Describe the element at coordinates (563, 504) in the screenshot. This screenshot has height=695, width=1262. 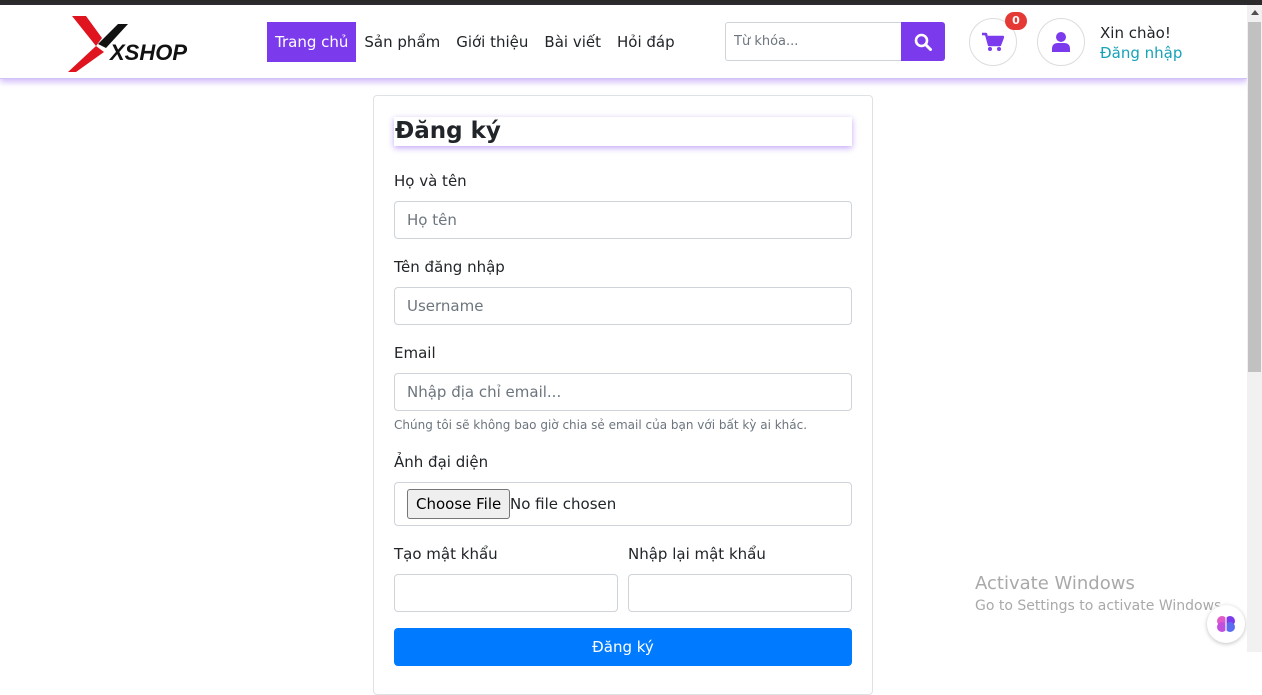
I see `file-status-text: No file chosen` at that location.